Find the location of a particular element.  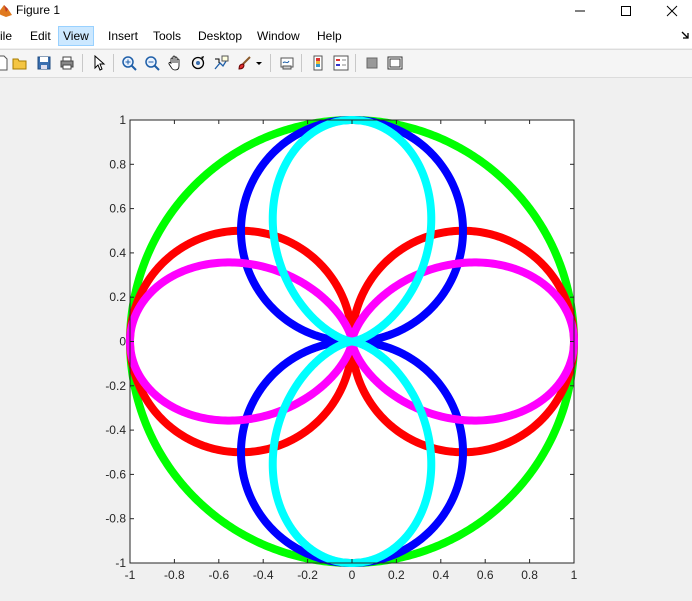

x-tick-label: -0.4 is located at coordinates (263, 575).